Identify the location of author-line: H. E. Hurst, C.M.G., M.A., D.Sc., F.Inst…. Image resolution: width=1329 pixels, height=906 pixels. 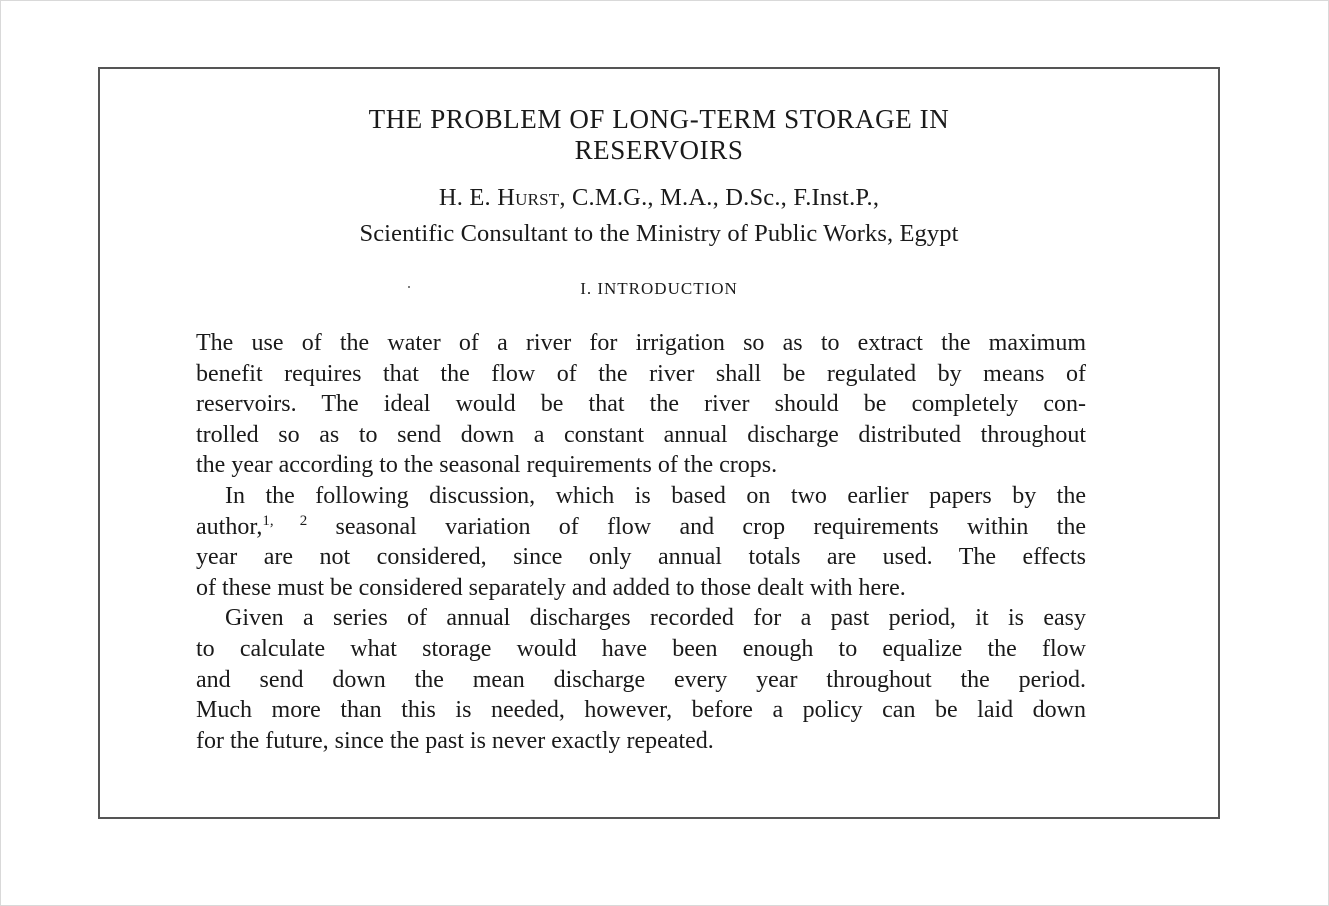
(659, 198).